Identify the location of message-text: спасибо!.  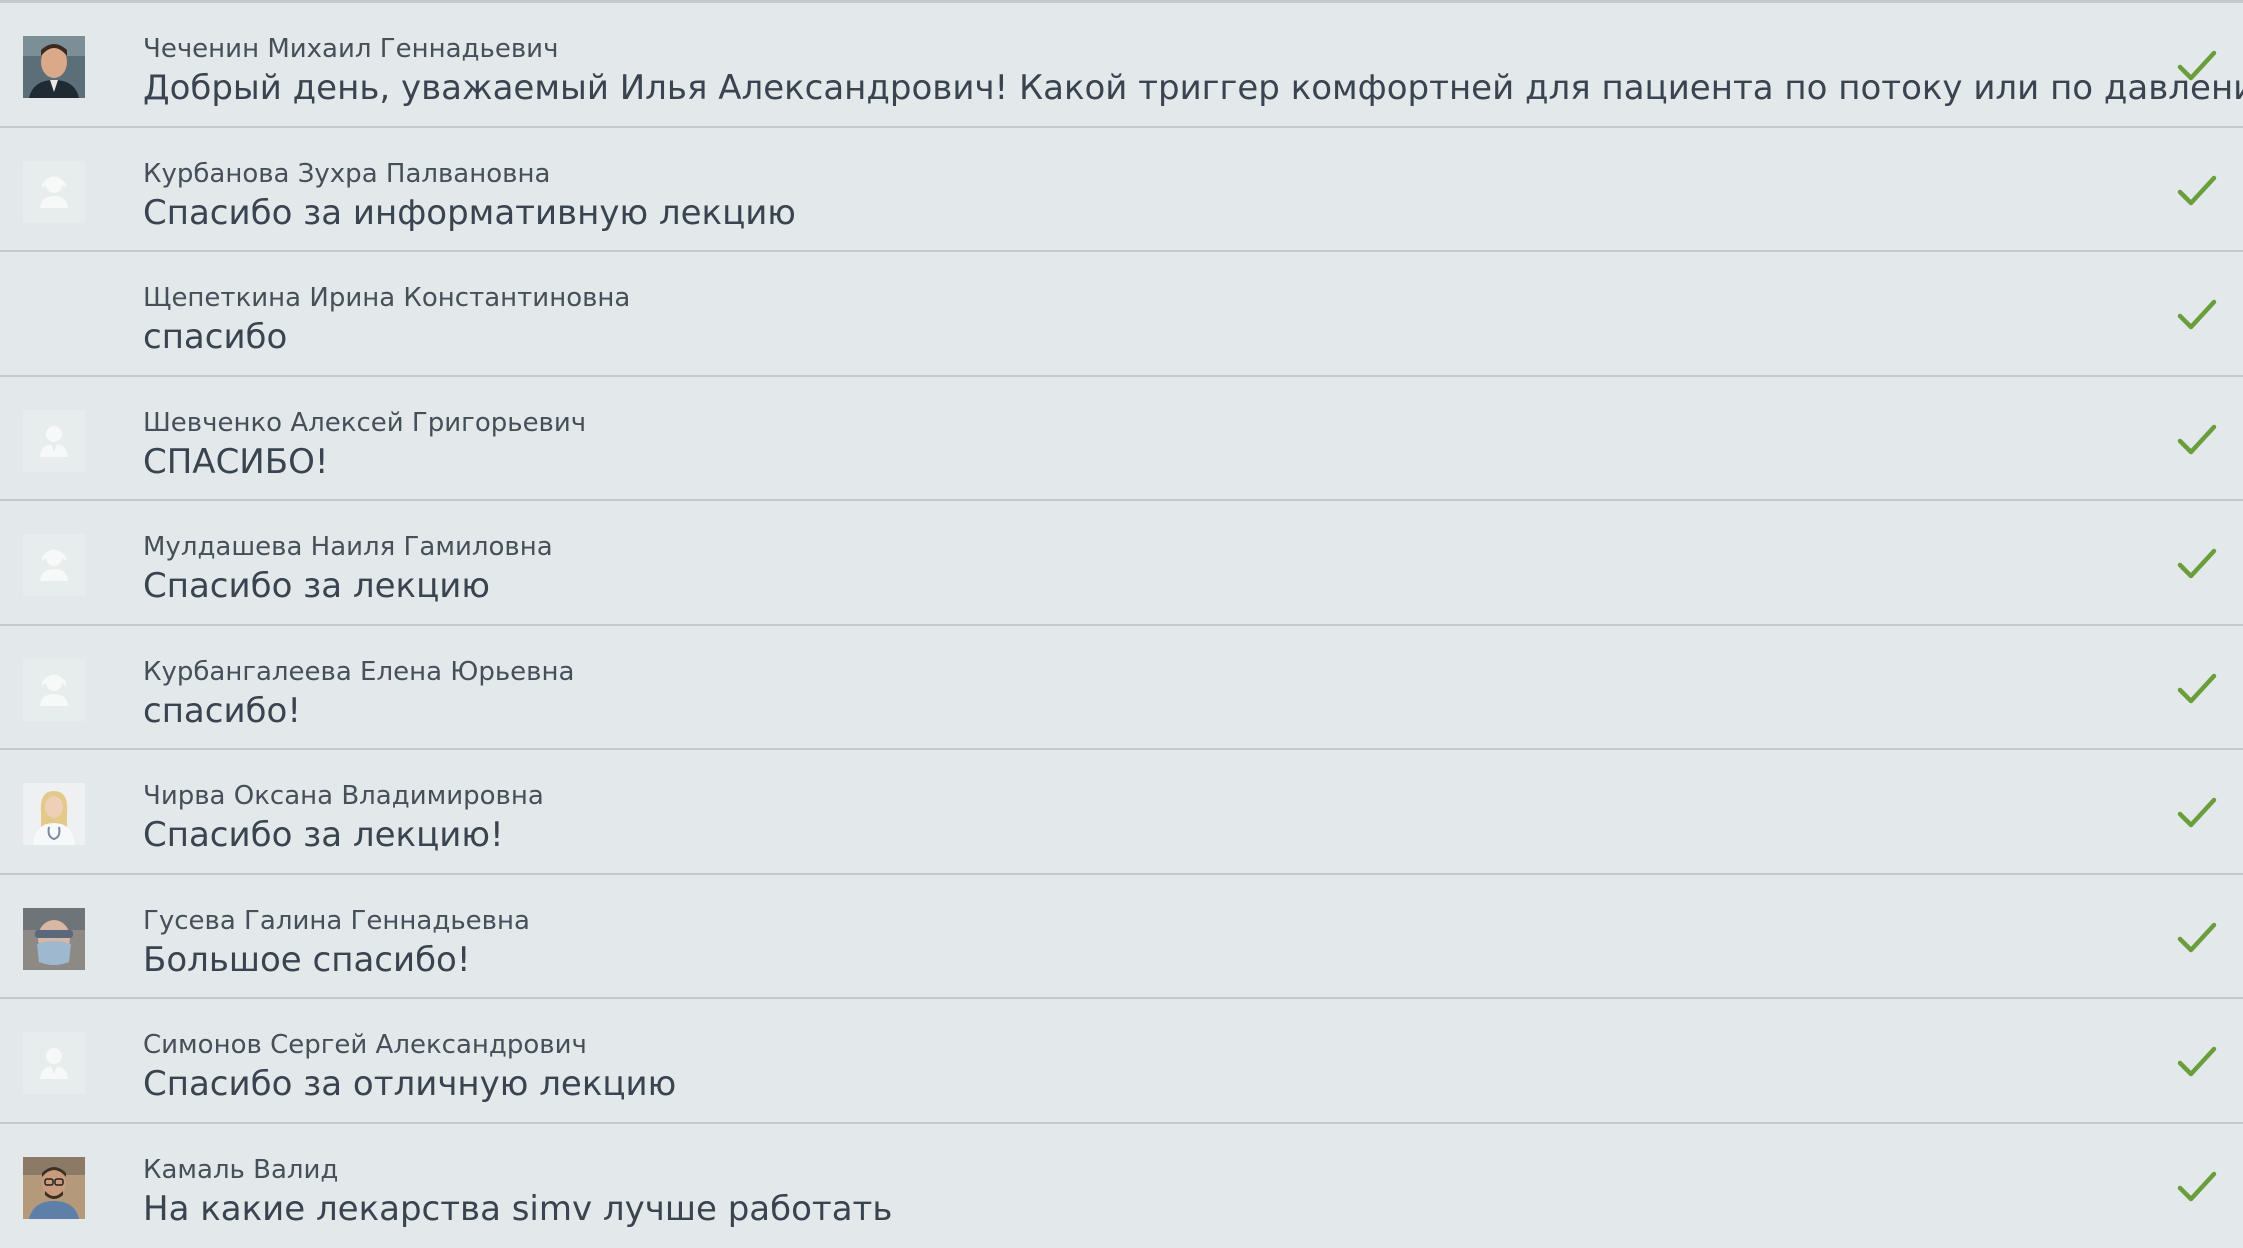
(222, 711).